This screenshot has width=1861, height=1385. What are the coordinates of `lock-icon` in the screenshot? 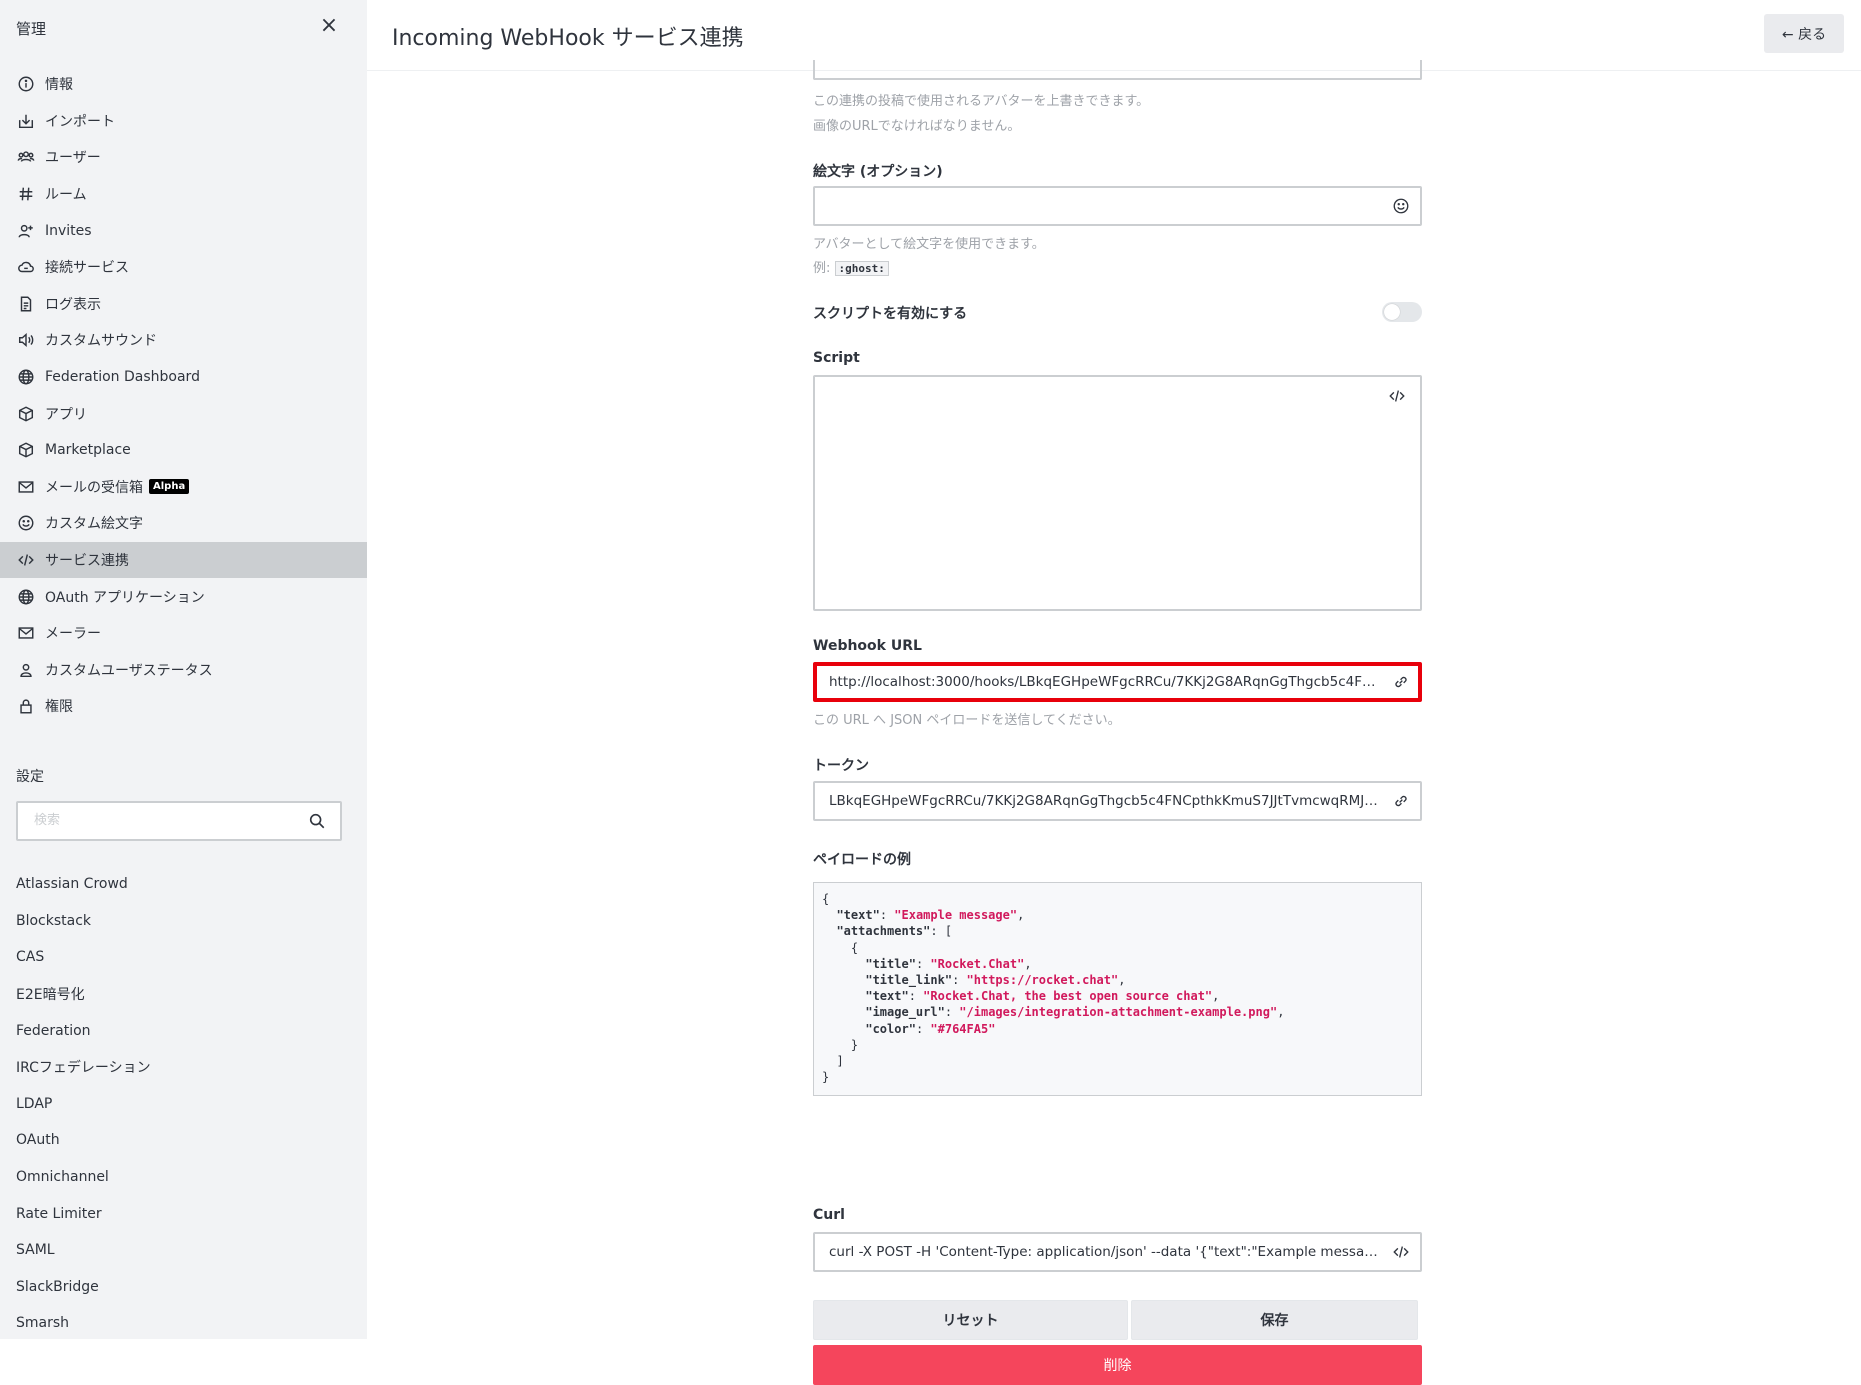 It's located at (26, 706).